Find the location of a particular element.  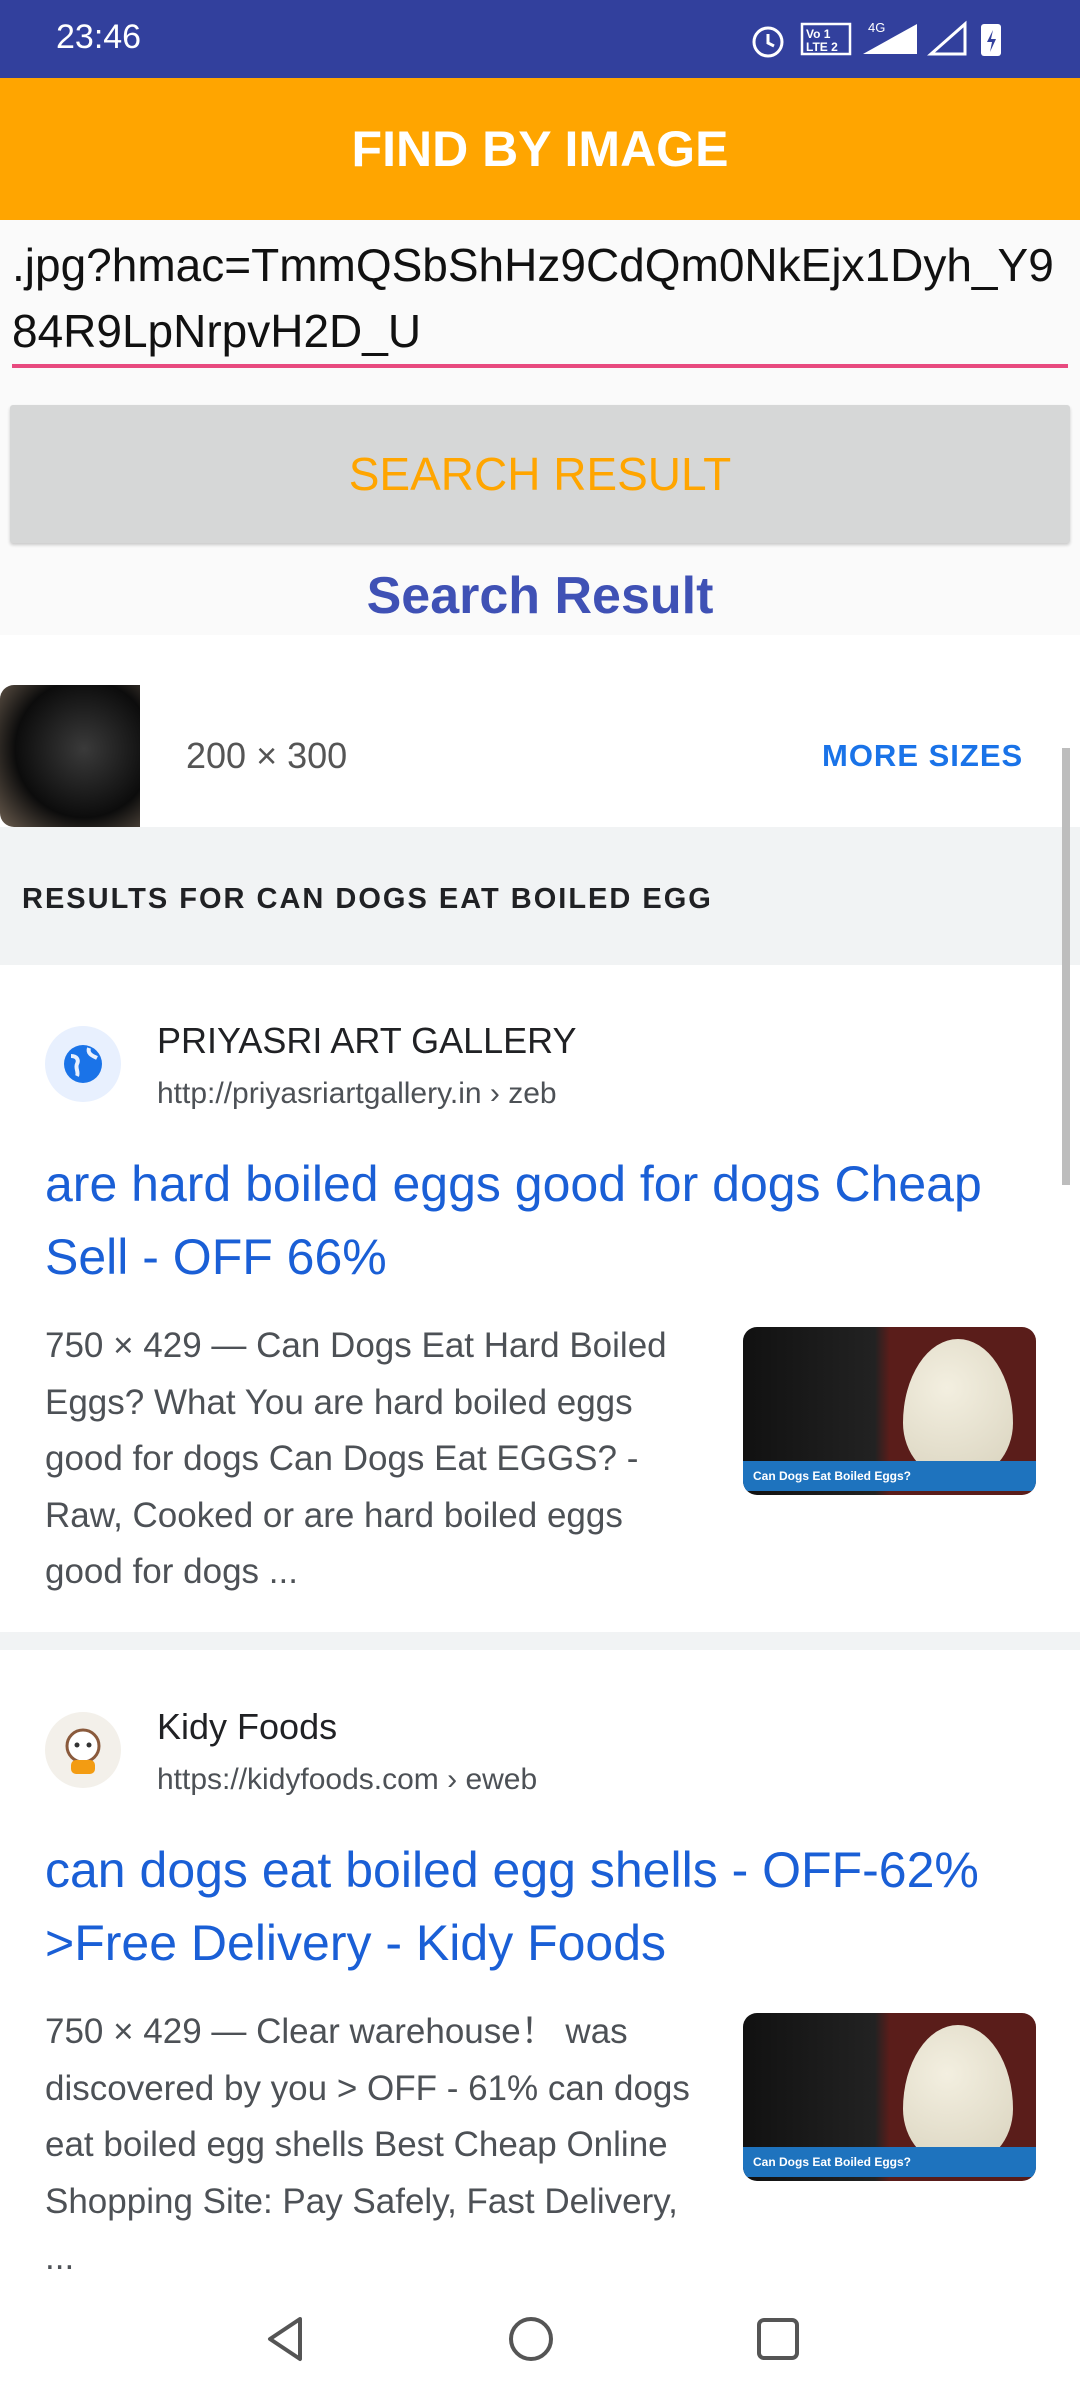

results-header: RESULTS FOR CAN DOGS EAT BOILED EGG is located at coordinates (367, 899).